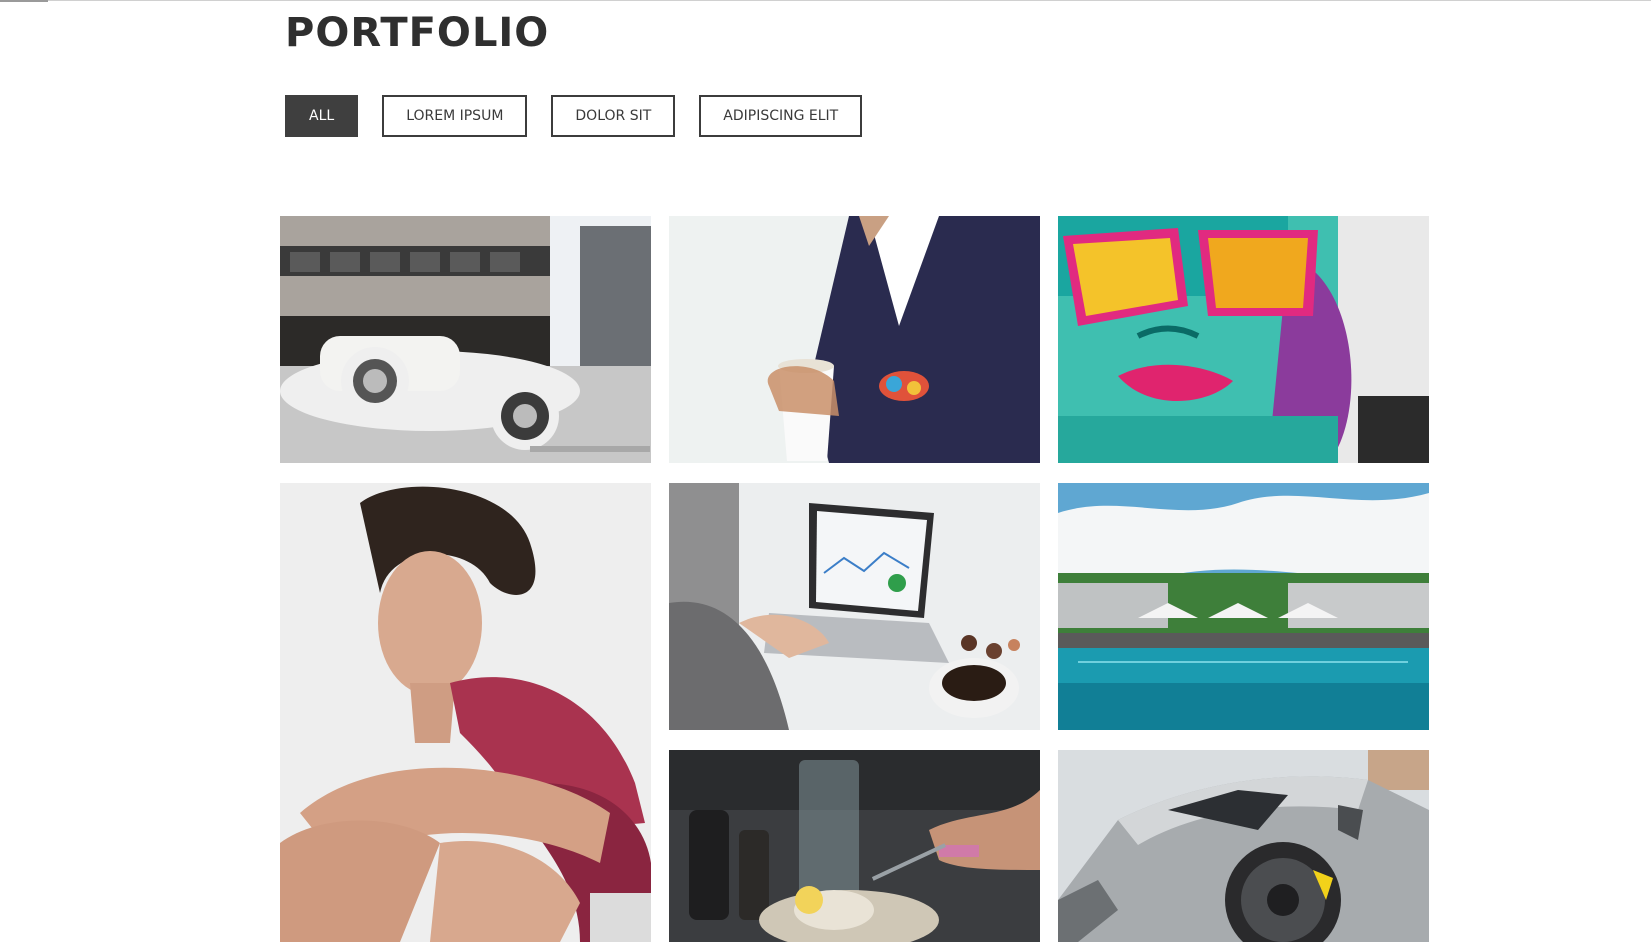 This screenshot has height=942, width=1651. I want to click on portfolio-item-vintage-car, so click(465, 339).